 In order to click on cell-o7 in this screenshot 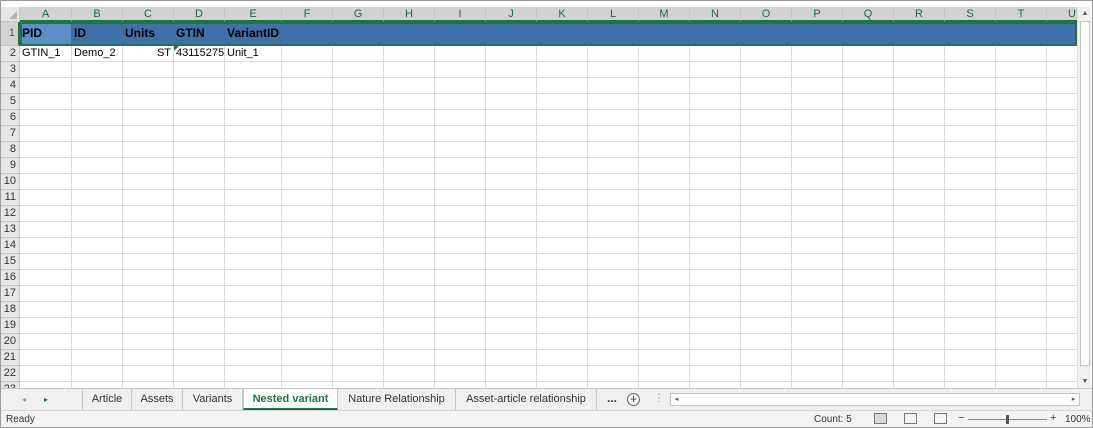, I will do `click(766, 134)`.